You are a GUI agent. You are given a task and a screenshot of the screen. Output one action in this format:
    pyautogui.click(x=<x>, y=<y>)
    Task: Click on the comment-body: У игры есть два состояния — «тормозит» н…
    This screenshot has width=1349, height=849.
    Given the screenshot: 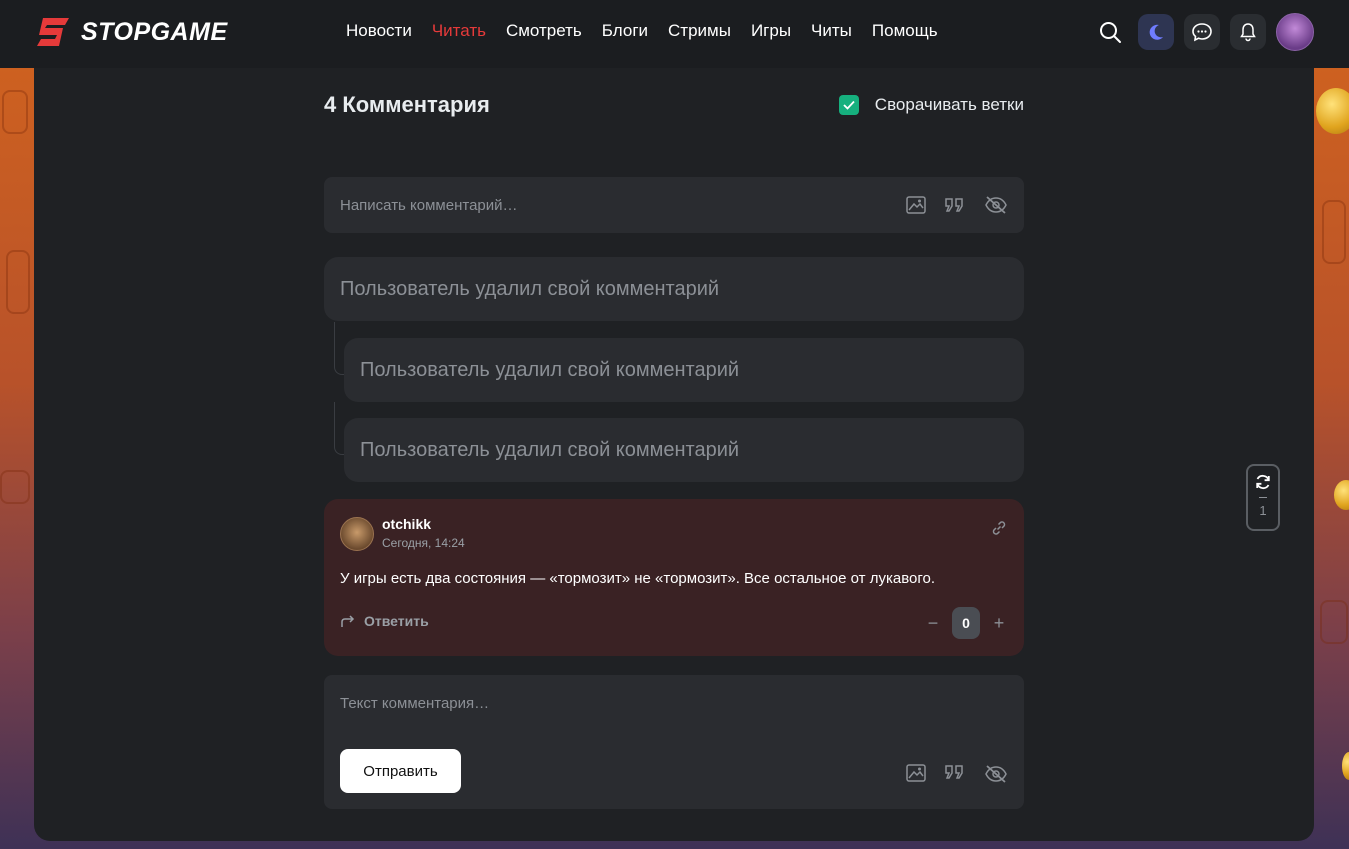 What is the action you would take?
    pyautogui.click(x=637, y=578)
    